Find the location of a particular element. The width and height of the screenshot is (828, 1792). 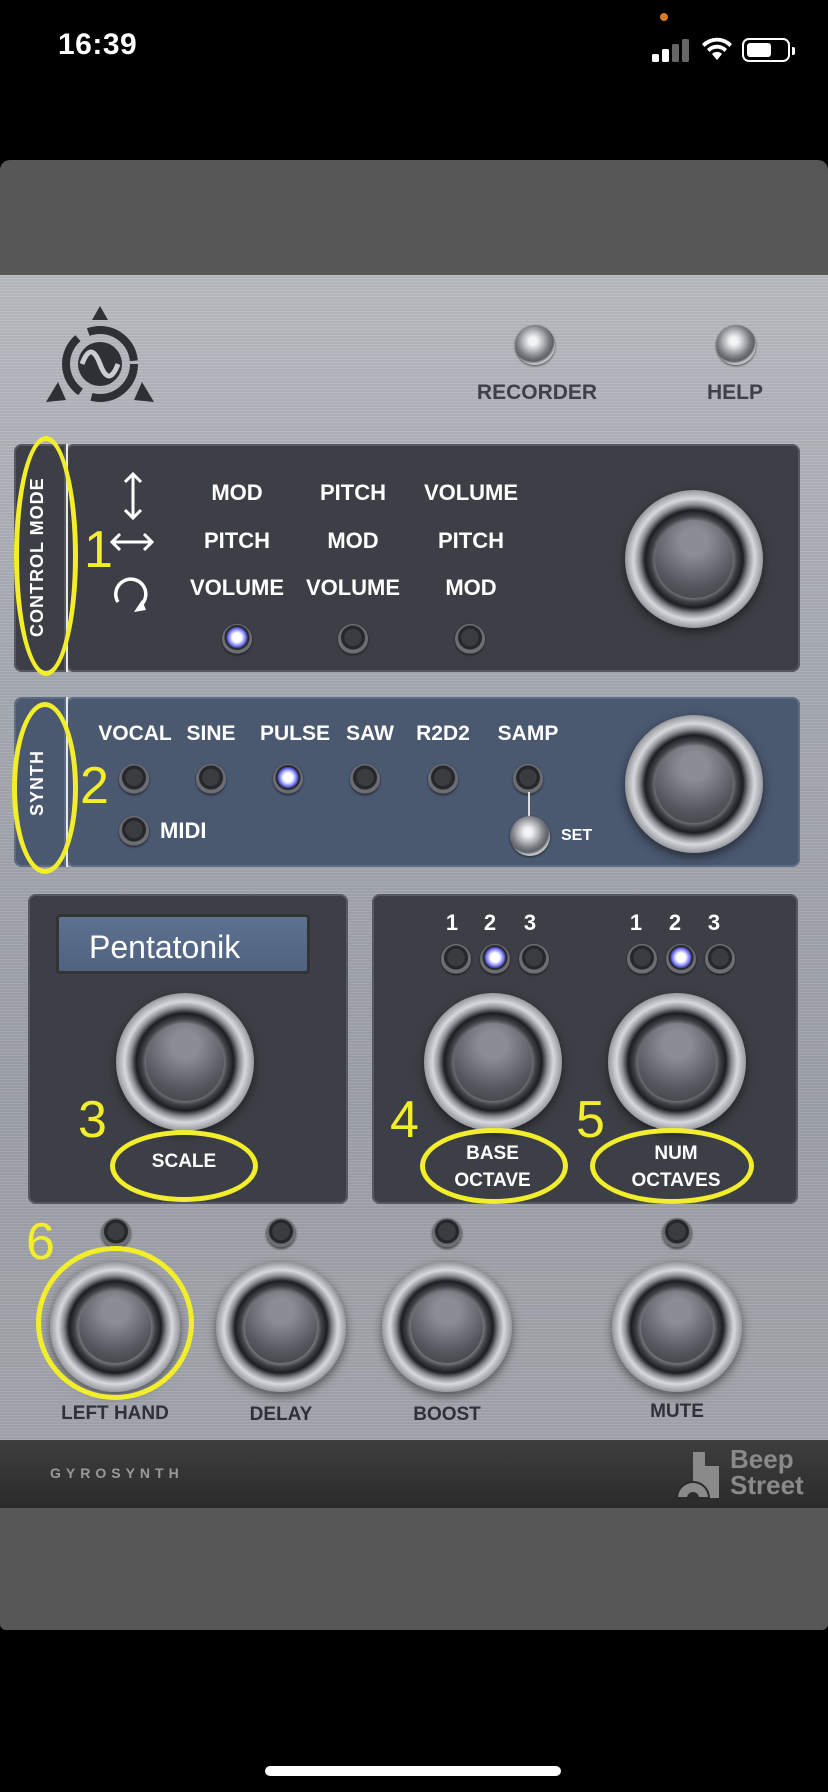

horizontal-arrow-icon is located at coordinates (132, 542).